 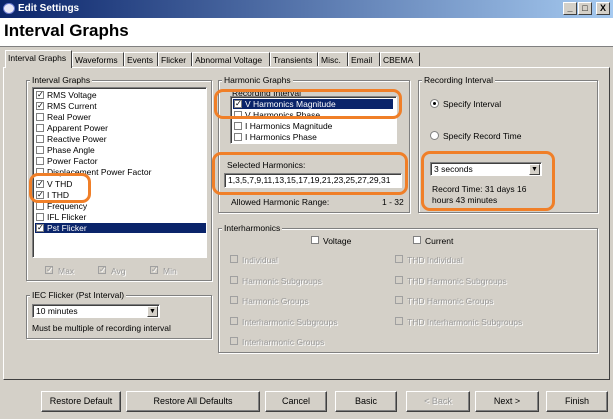 I want to click on list-item: Frequency, so click(x=61, y=206).